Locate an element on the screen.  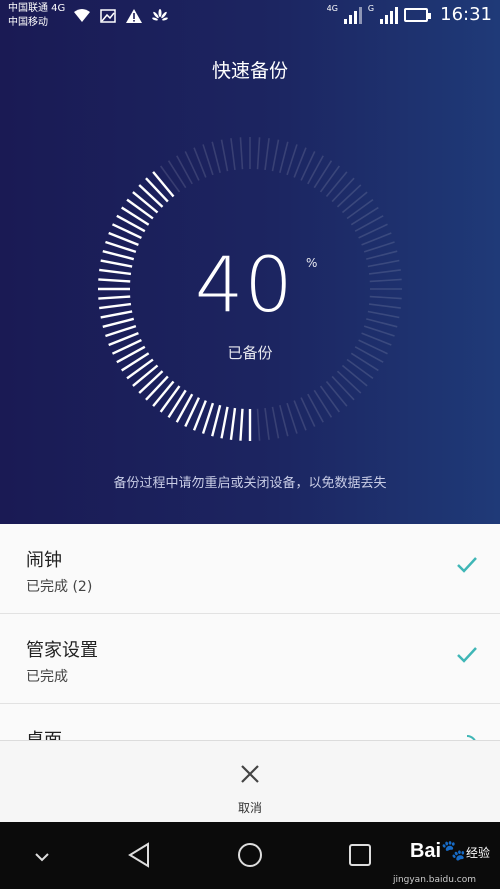
progress-percent: 40 is located at coordinates (244, 284).